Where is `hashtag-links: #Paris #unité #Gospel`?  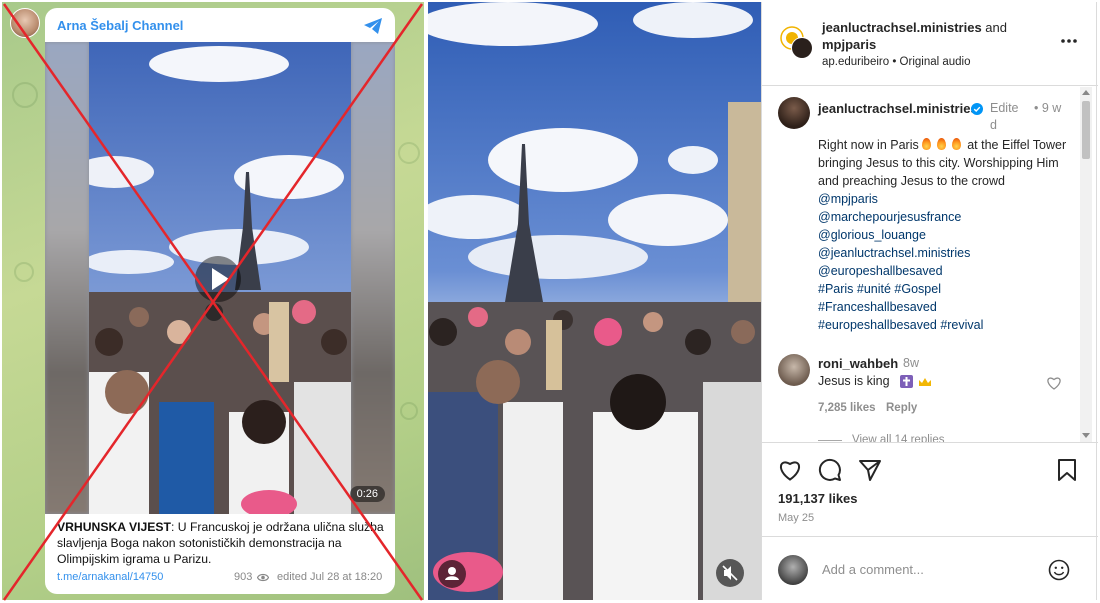
hashtag-links: #Paris #unité #Gospel is located at coordinates (943, 289).